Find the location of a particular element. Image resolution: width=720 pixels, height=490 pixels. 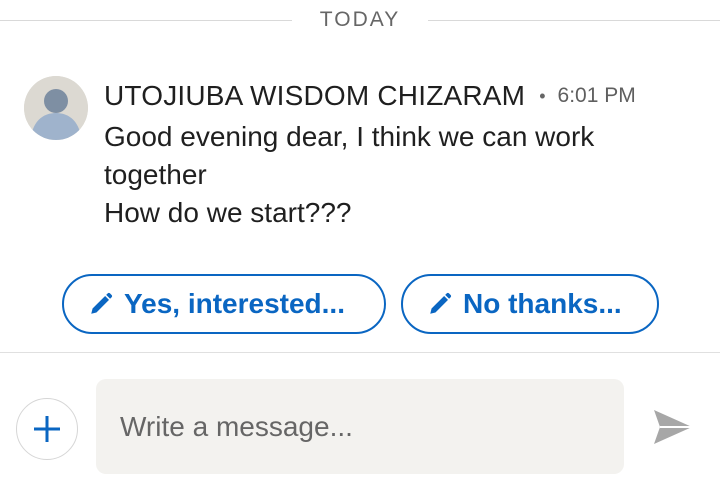

divider-line-left is located at coordinates (146, 20).